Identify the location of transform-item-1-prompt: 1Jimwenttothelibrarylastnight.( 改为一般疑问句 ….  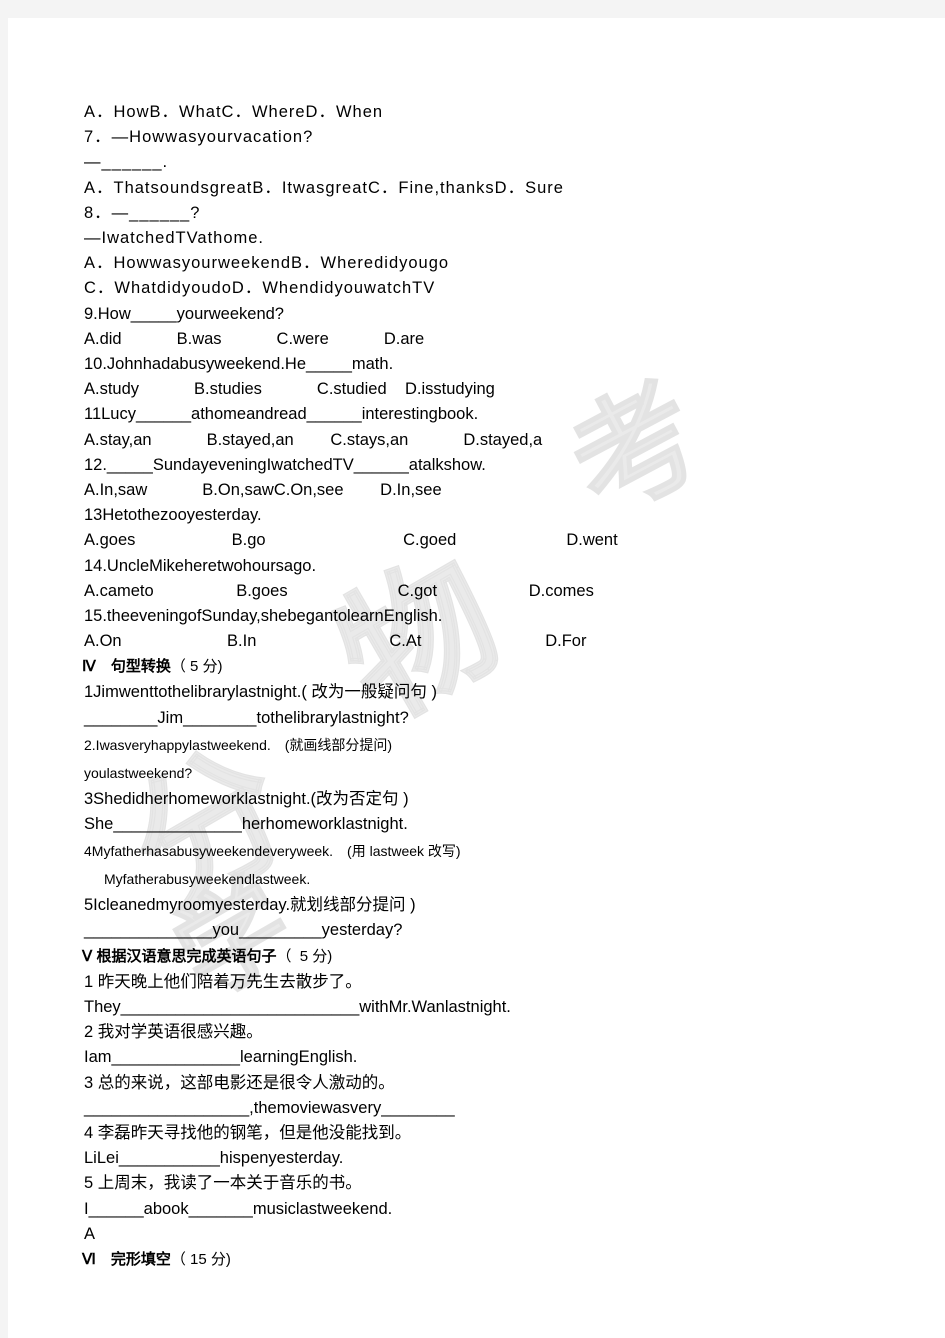
(261, 692).